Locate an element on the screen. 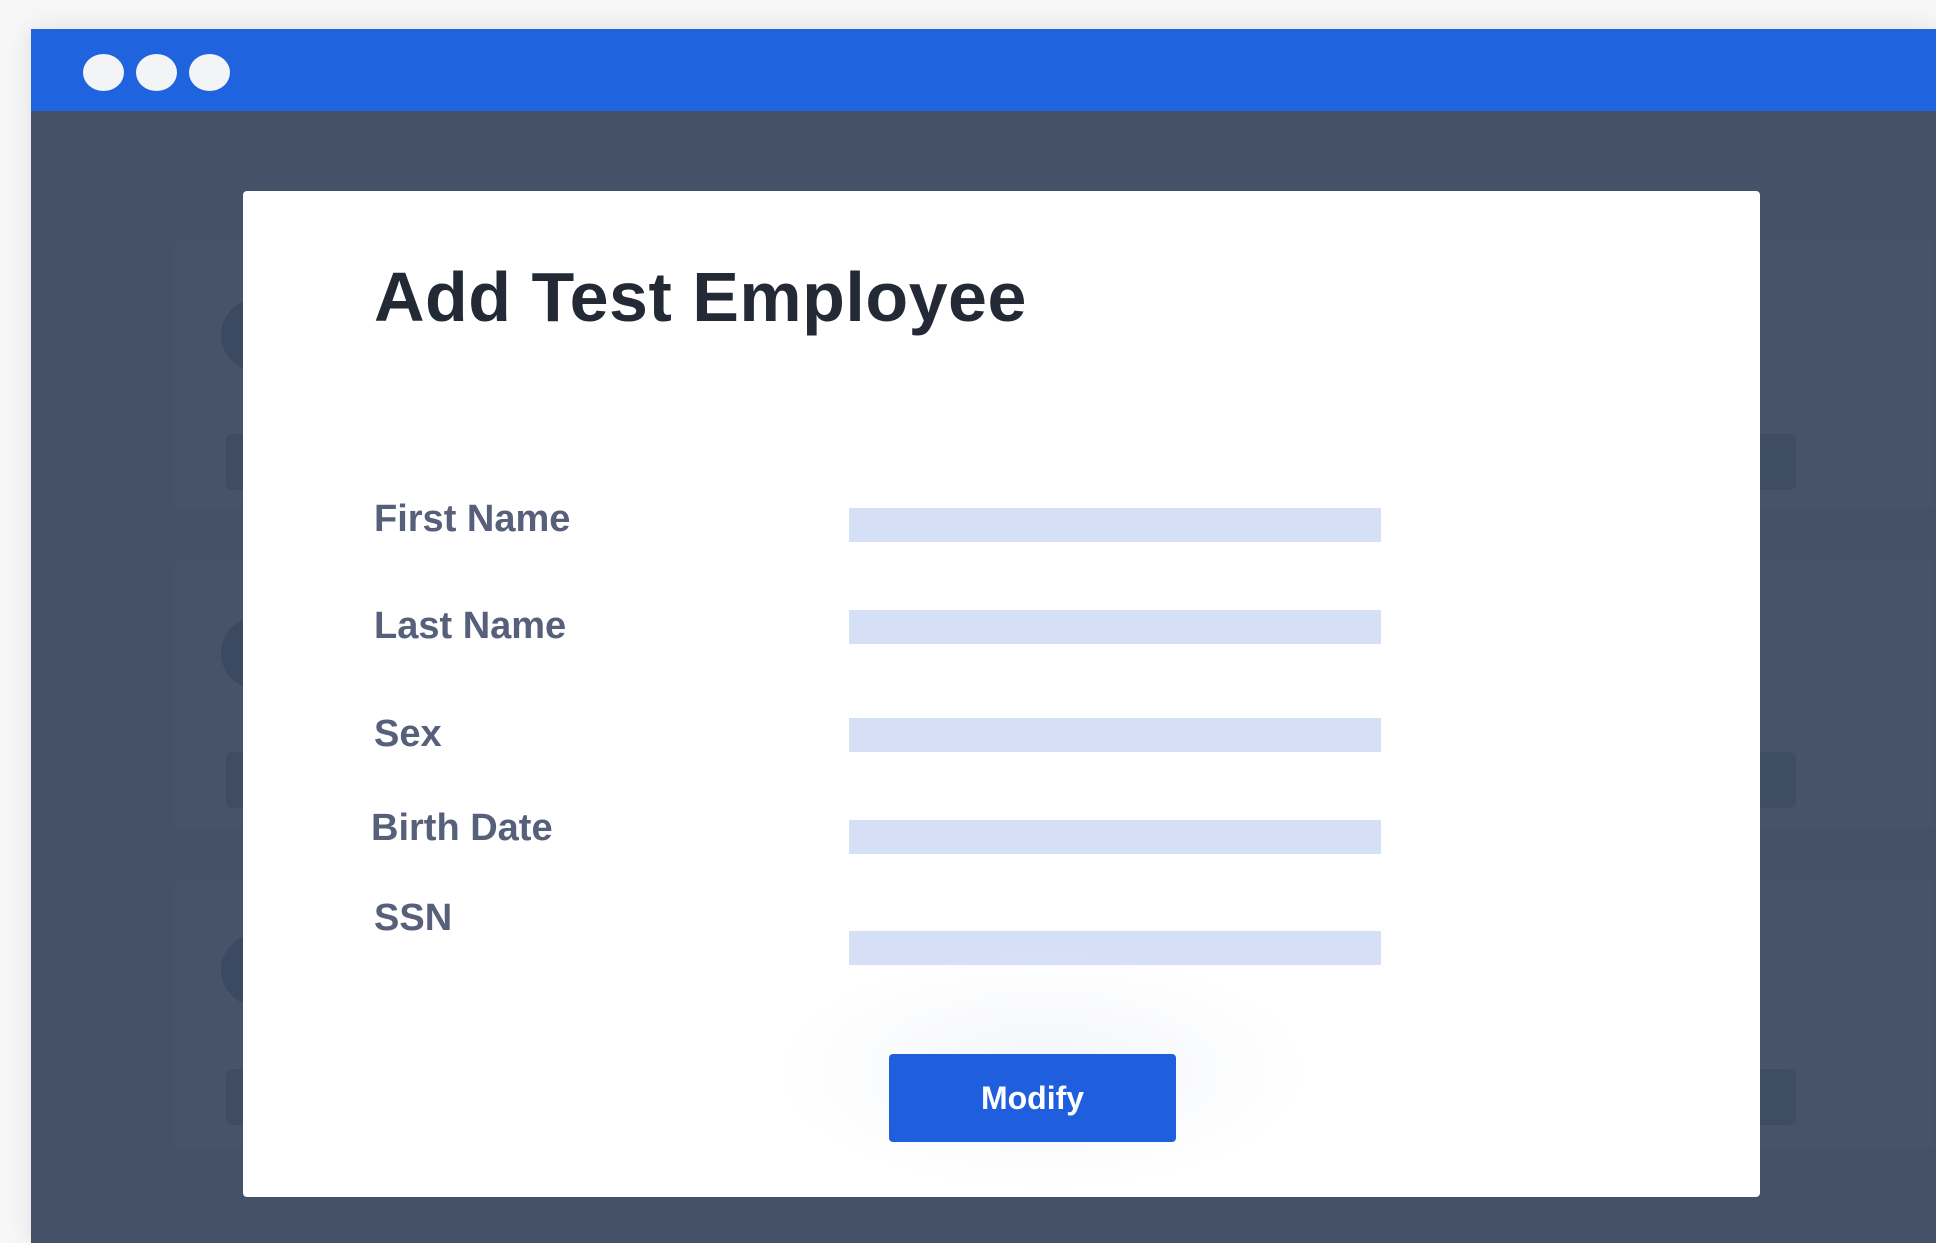 This screenshot has width=1936, height=1243. last-name-input is located at coordinates (1115, 627).